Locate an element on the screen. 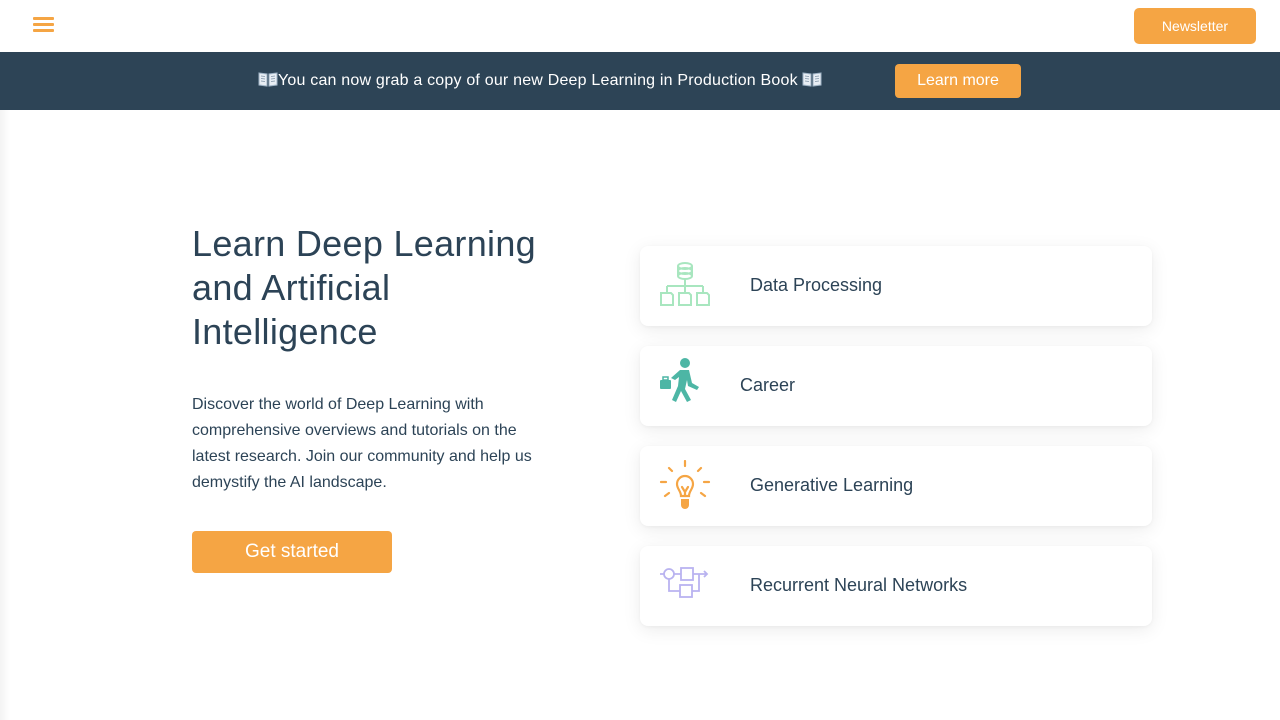 This screenshot has height=720, width=1280. hero-description-line: demystify the AI landscape. is located at coordinates (289, 482).